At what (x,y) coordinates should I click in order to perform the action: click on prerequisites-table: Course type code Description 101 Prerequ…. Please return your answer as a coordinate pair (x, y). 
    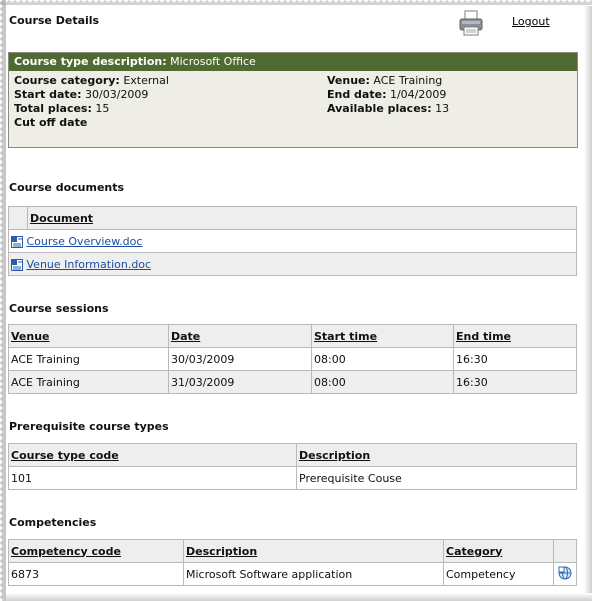
    Looking at the image, I should click on (292, 466).